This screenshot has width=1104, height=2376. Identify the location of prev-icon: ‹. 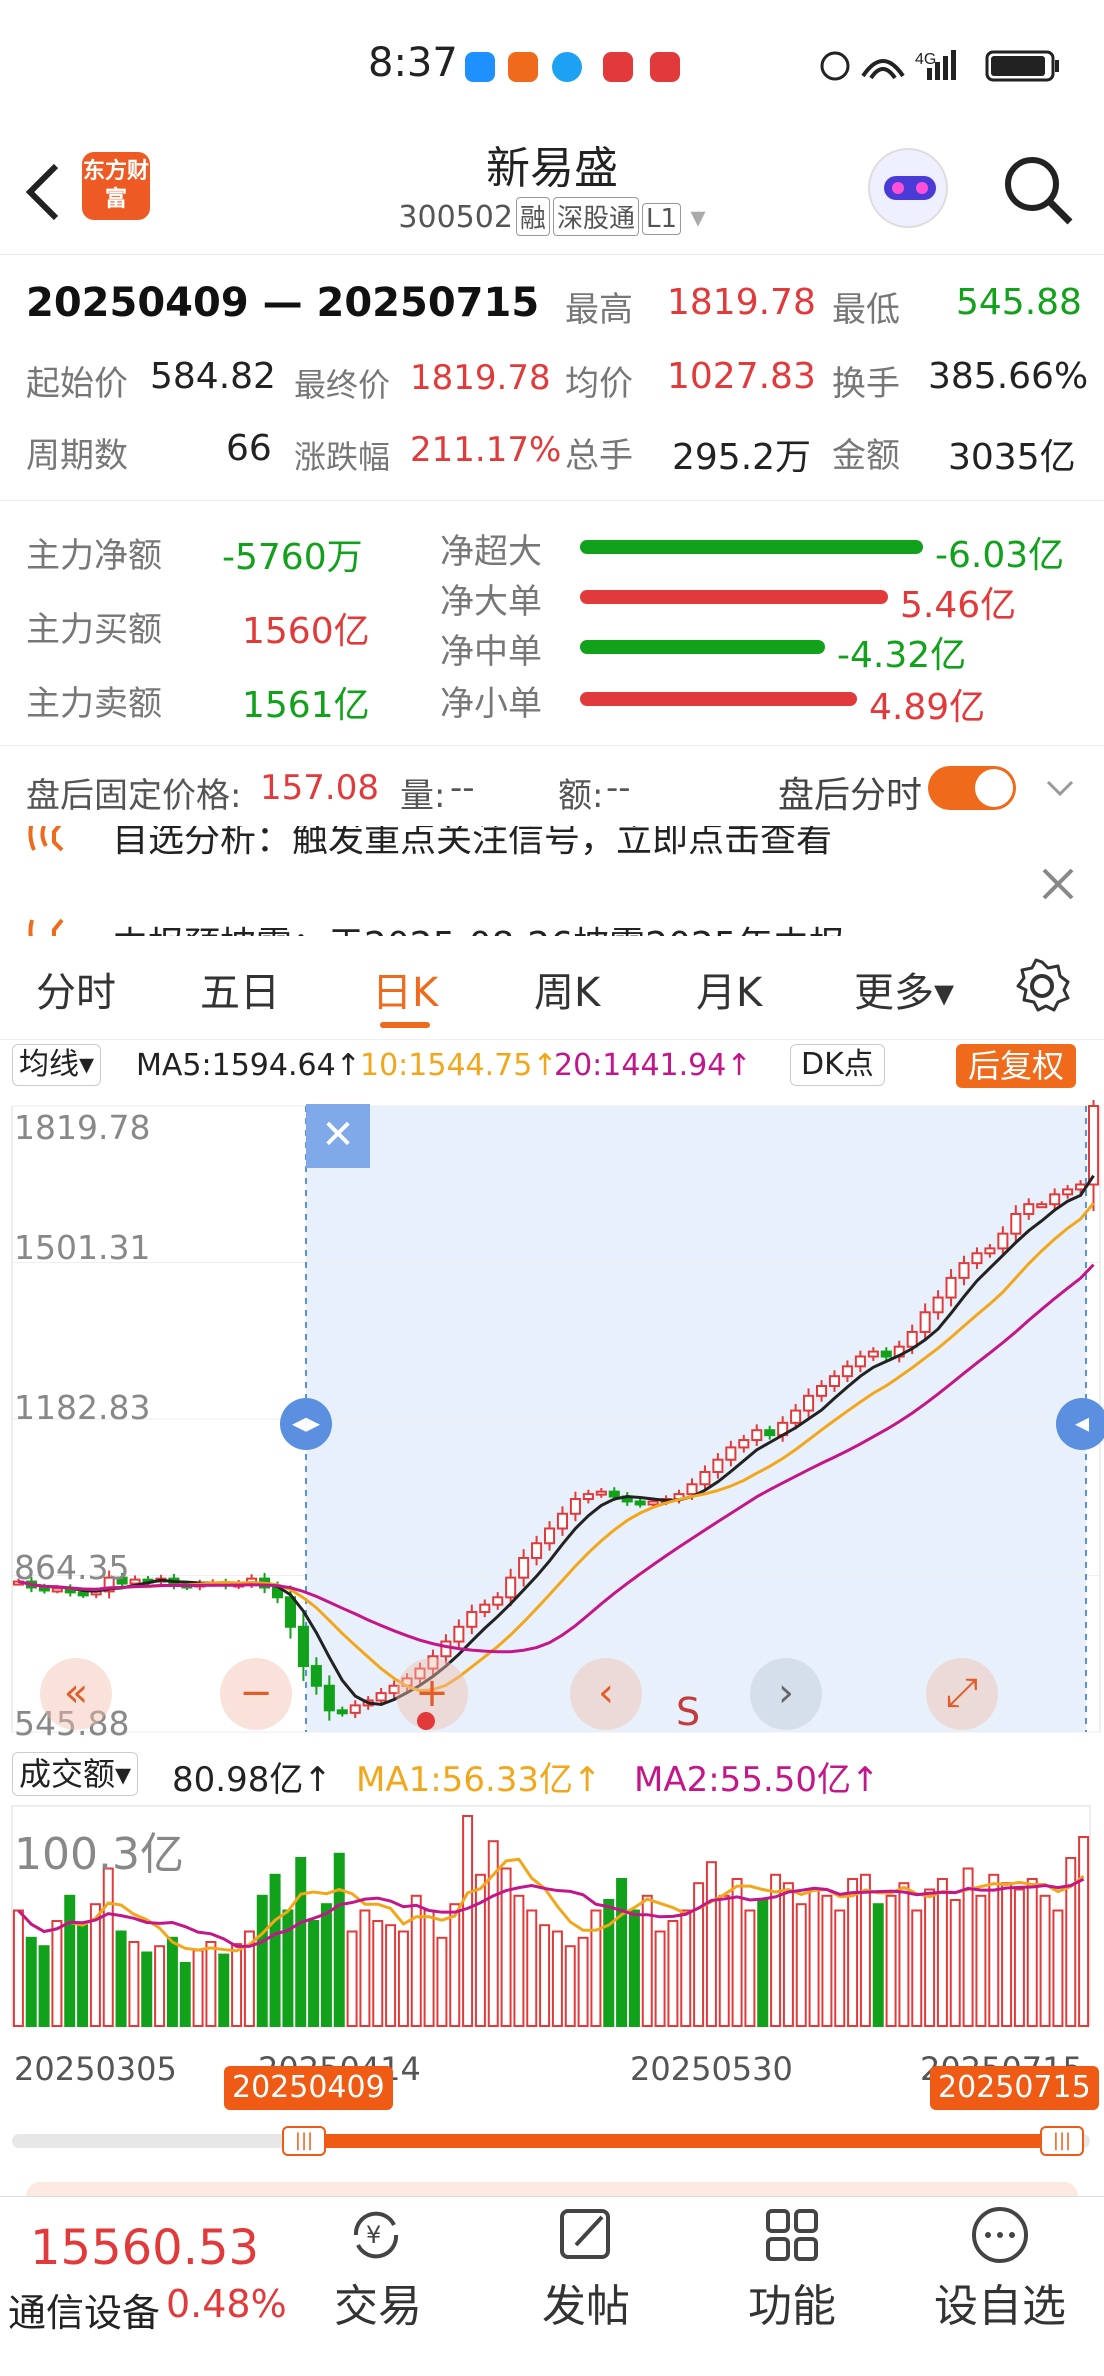
(606, 1694).